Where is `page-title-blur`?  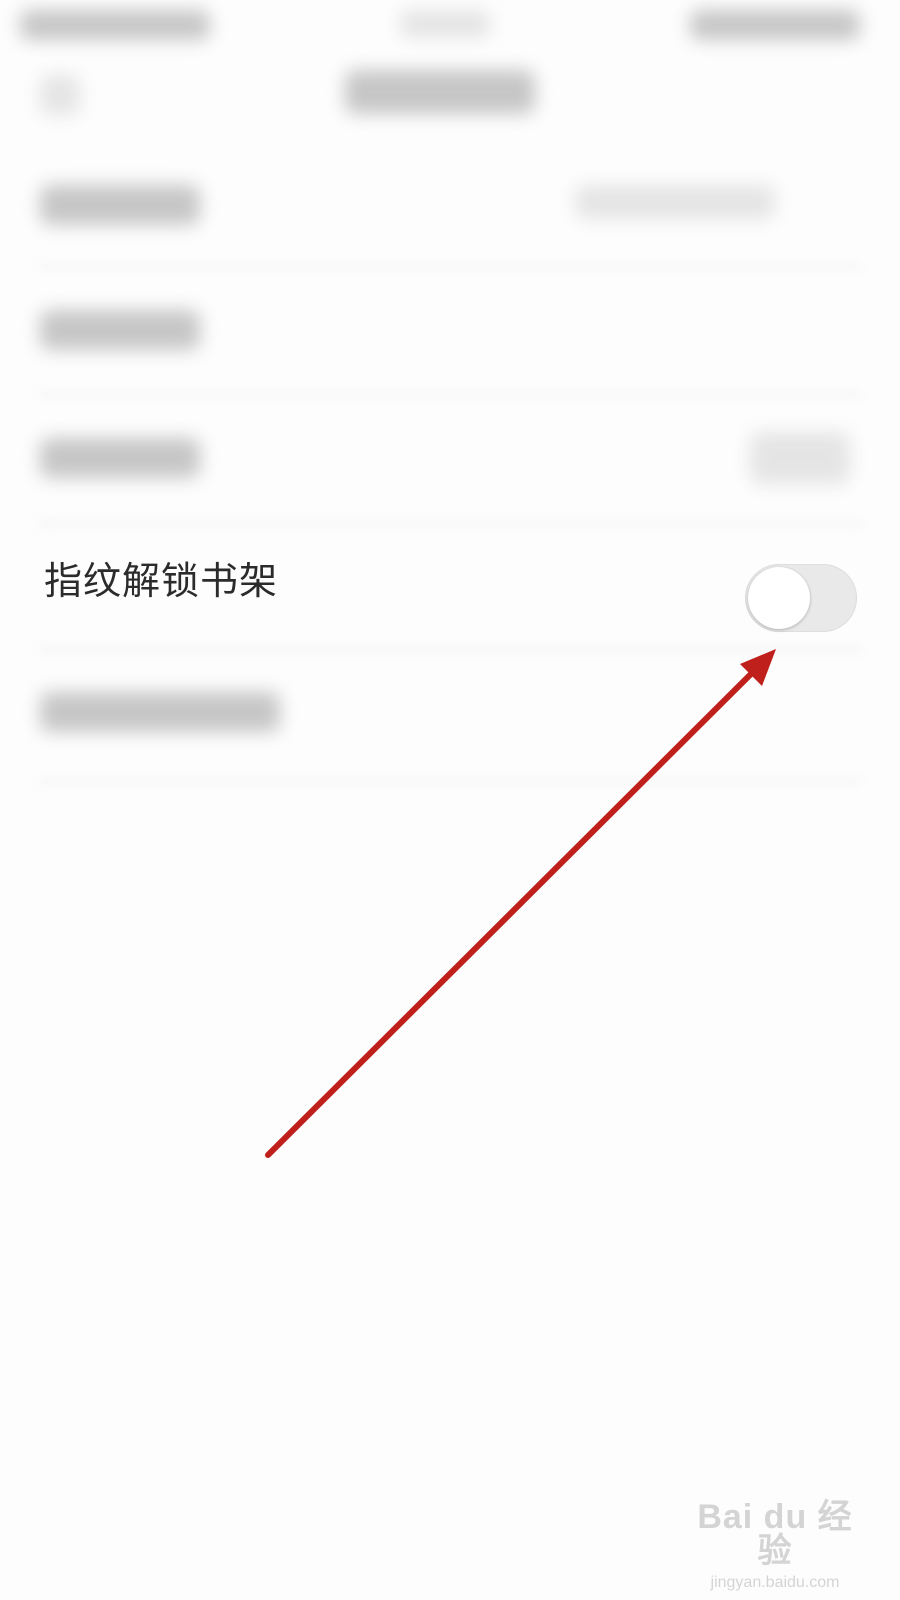 page-title-blur is located at coordinates (440, 92).